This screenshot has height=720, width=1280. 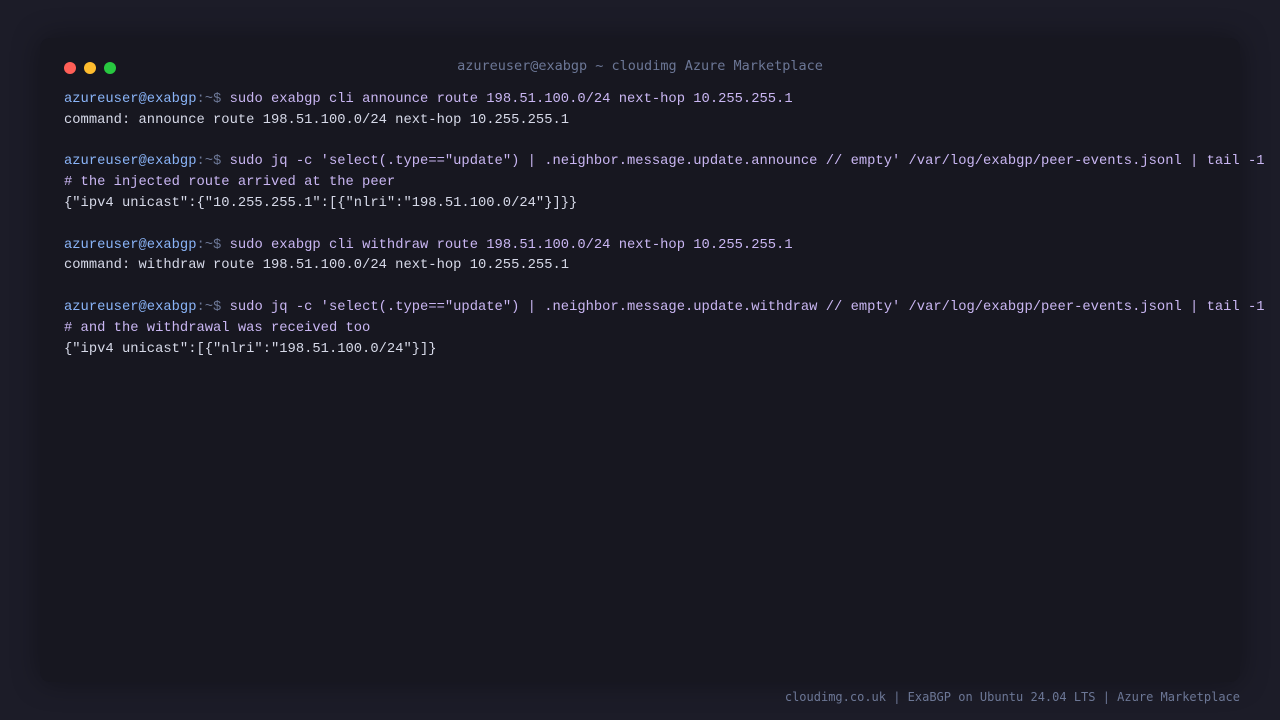 What do you see at coordinates (230, 183) in the screenshot?
I see `comment-line: # the injected route arrived at the peer` at bounding box center [230, 183].